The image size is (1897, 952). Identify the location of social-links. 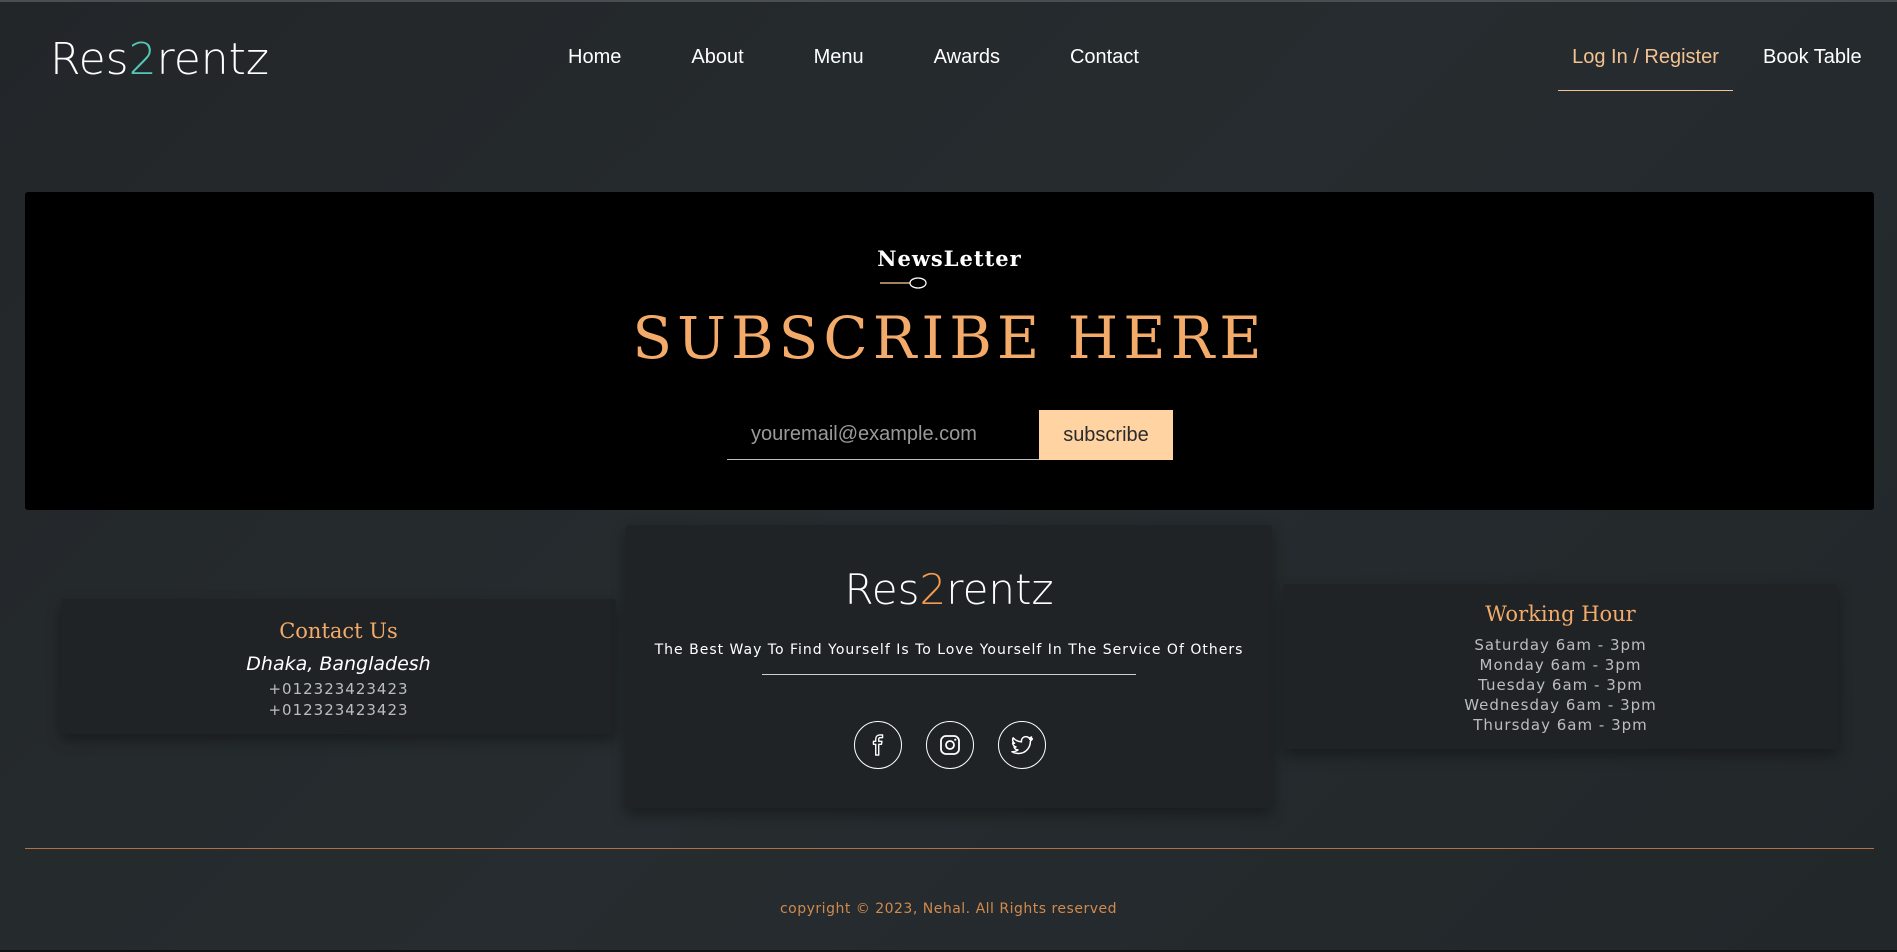
(950, 745).